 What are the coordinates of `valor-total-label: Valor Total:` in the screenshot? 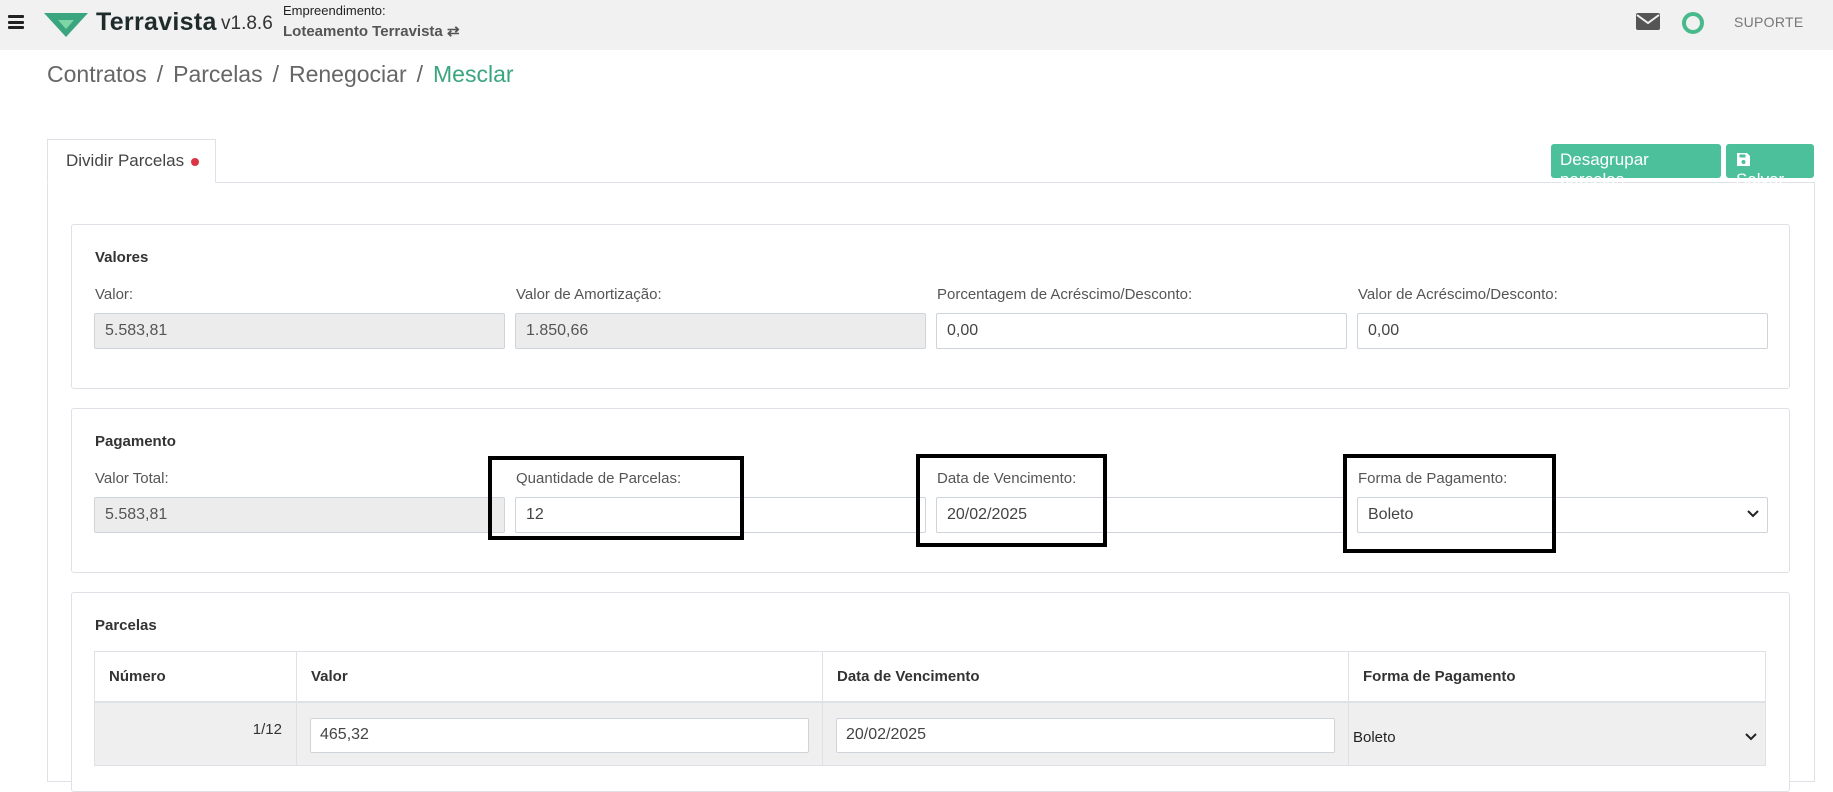 It's located at (132, 478).